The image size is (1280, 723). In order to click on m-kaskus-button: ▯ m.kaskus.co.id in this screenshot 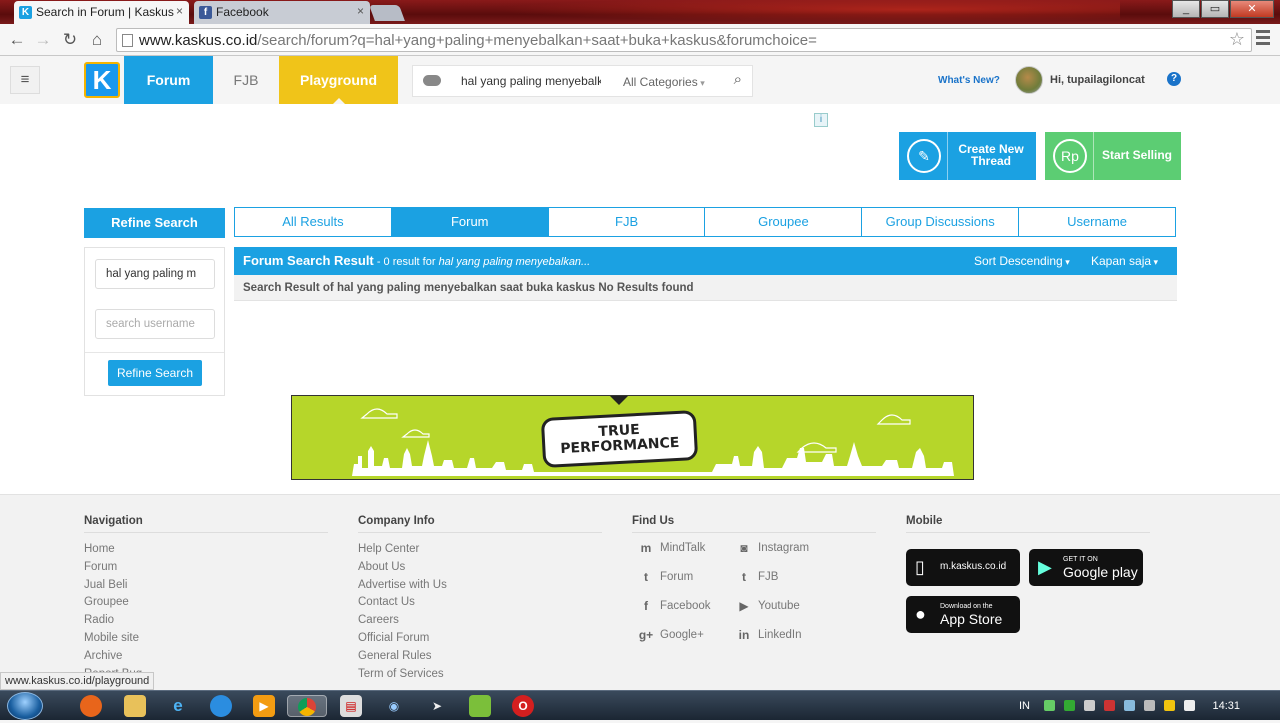, I will do `click(963, 567)`.